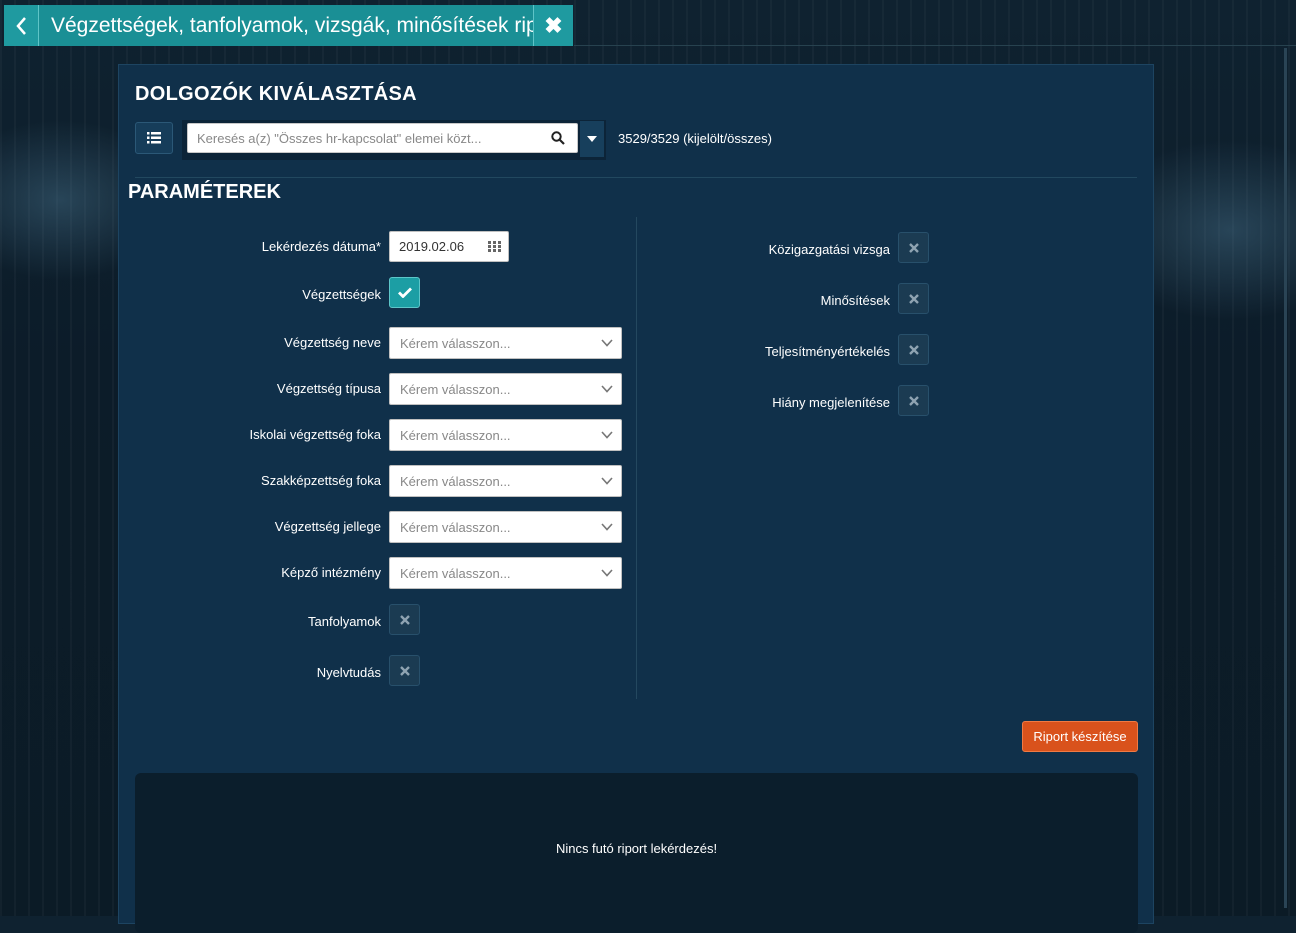 This screenshot has height=933, width=1296. I want to click on hiany-megjelenitese-label: Hiány megjelenítése, so click(831, 402).